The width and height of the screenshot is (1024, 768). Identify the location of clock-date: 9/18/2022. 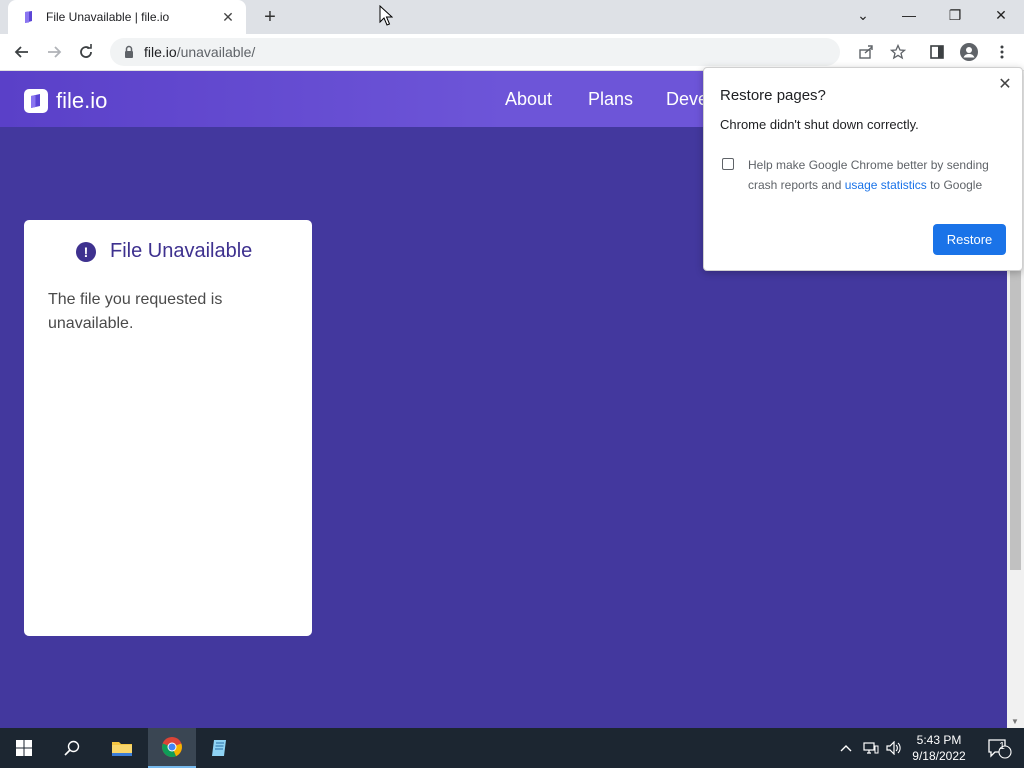
(939, 756).